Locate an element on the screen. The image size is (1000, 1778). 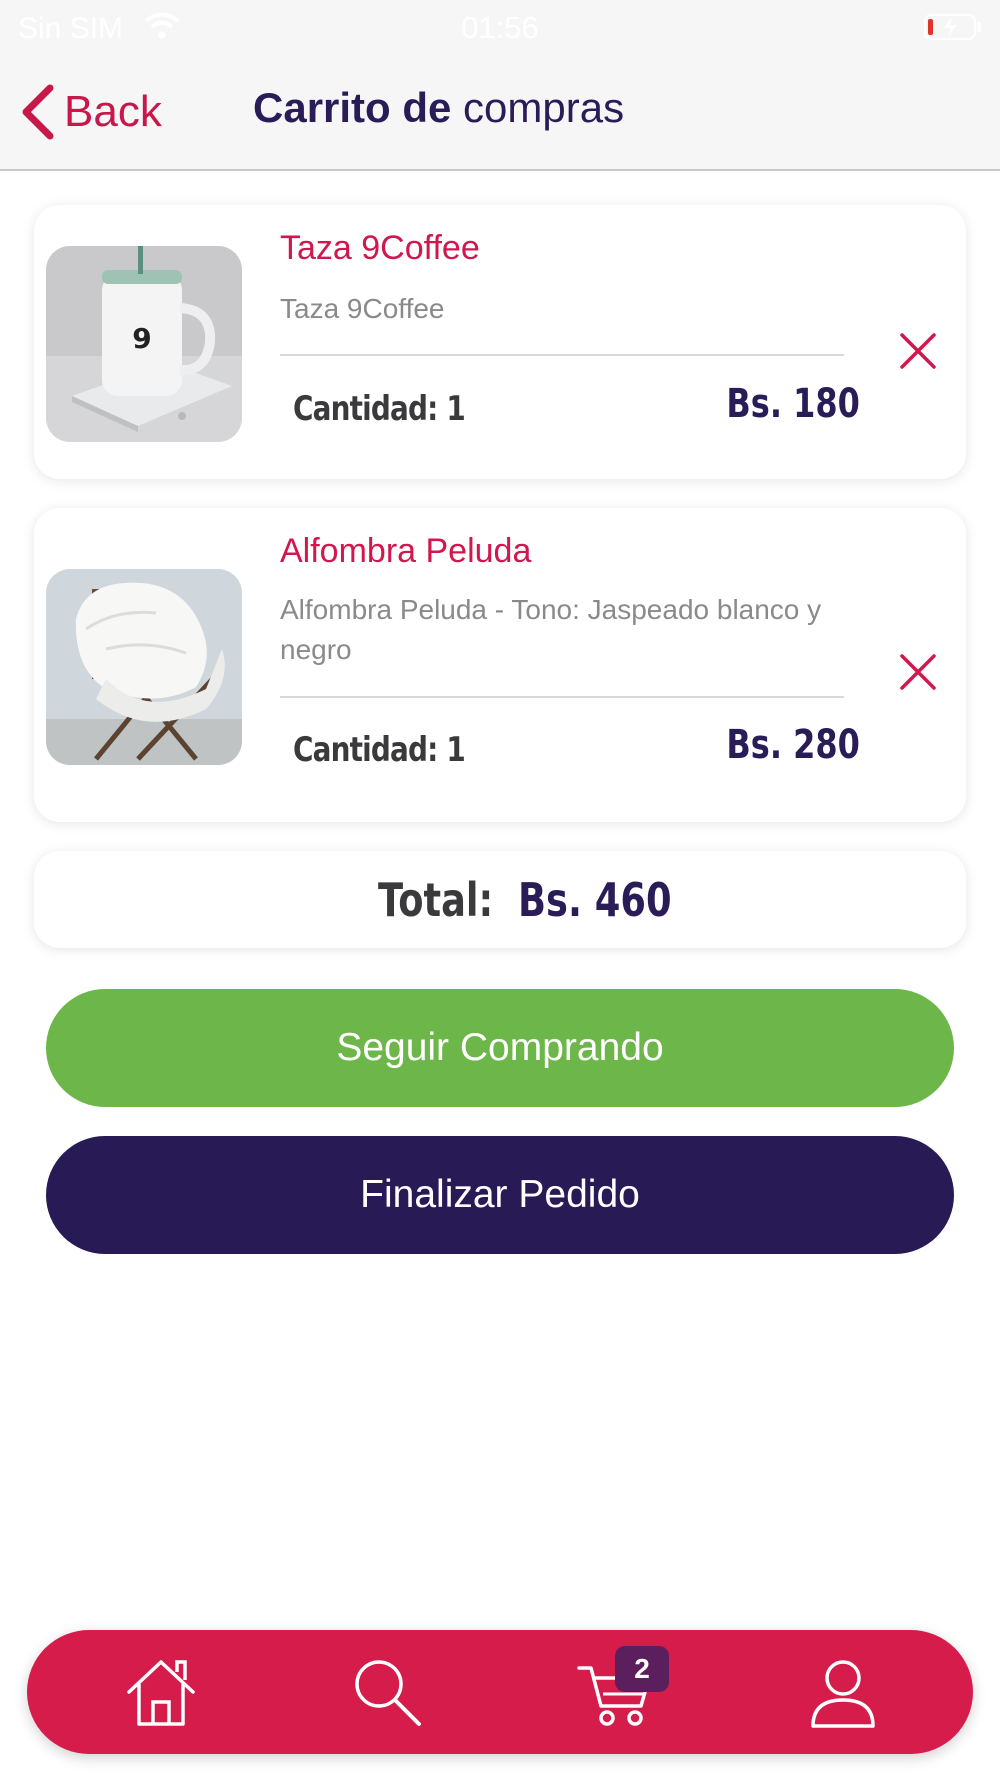
back-button: Back is located at coordinates (90, 112).